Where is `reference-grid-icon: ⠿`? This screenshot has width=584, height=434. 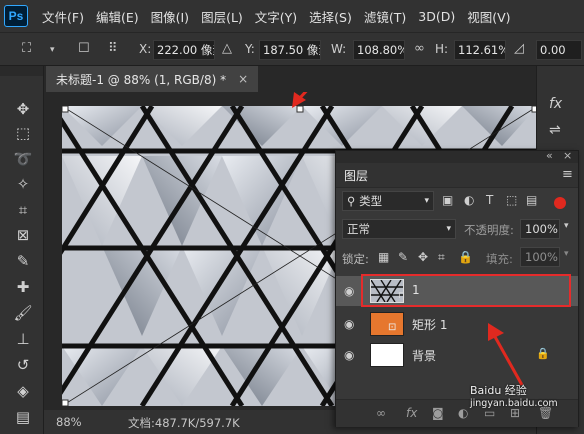 reference-grid-icon: ⠿ is located at coordinates (113, 48).